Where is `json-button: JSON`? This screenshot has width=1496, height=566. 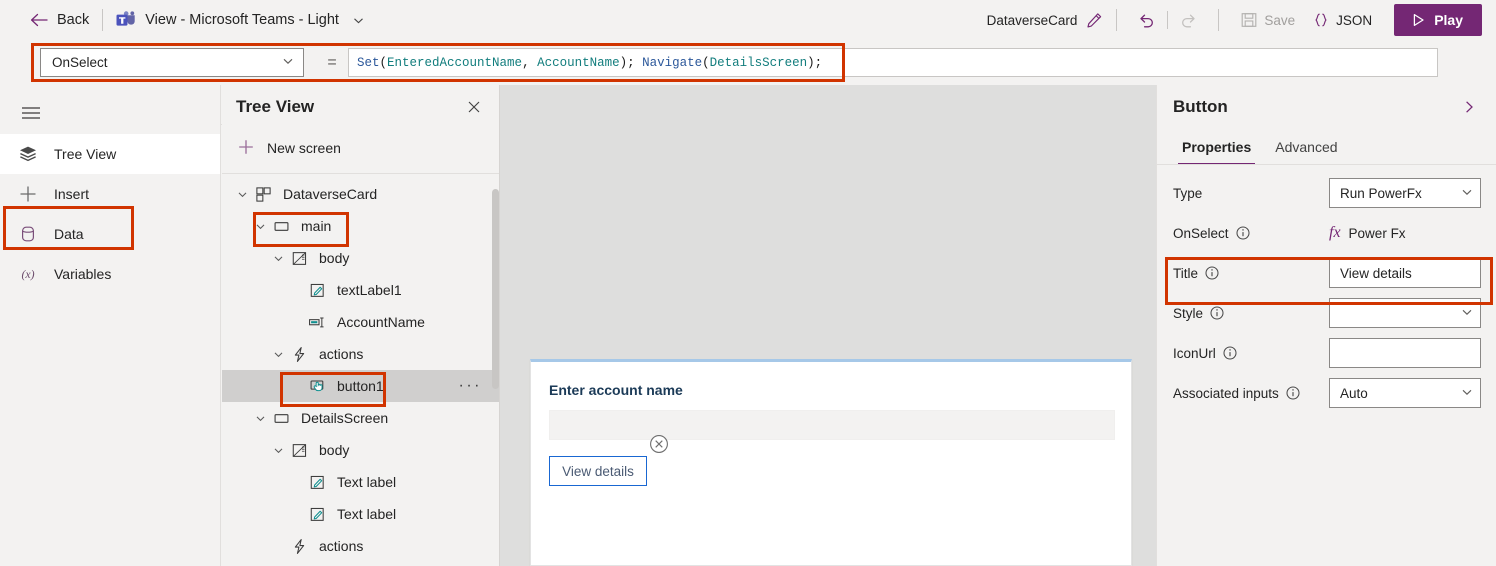 json-button: JSON is located at coordinates (1342, 20).